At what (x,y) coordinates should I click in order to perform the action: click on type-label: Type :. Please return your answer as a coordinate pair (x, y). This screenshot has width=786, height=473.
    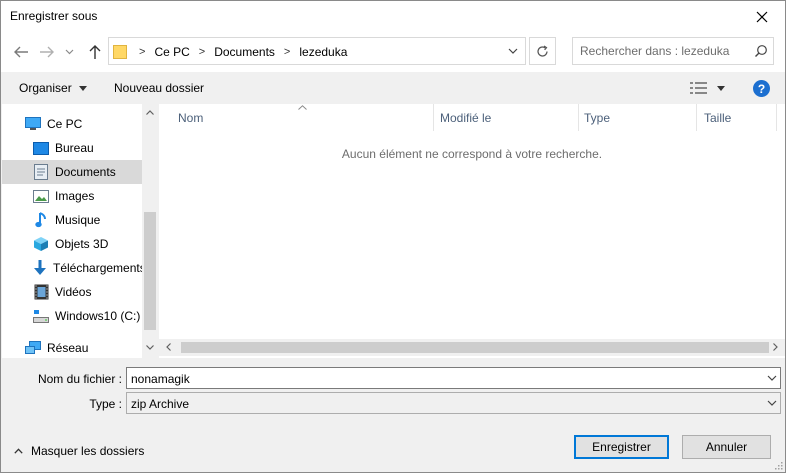
    Looking at the image, I should click on (105, 404).